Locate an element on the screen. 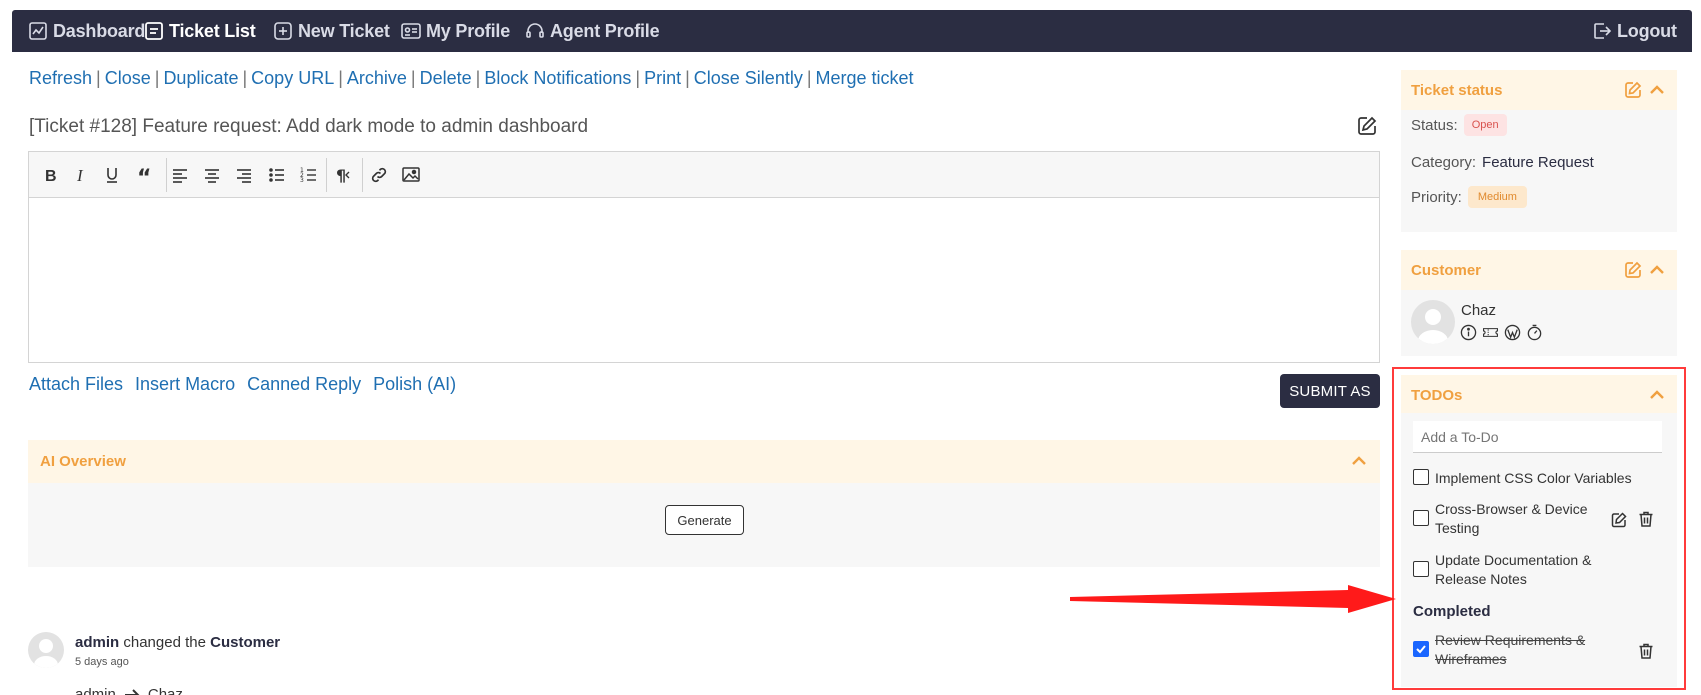 Image resolution: width=1701 pixels, height=695 pixels. category-value: Feature Request is located at coordinates (1538, 162).